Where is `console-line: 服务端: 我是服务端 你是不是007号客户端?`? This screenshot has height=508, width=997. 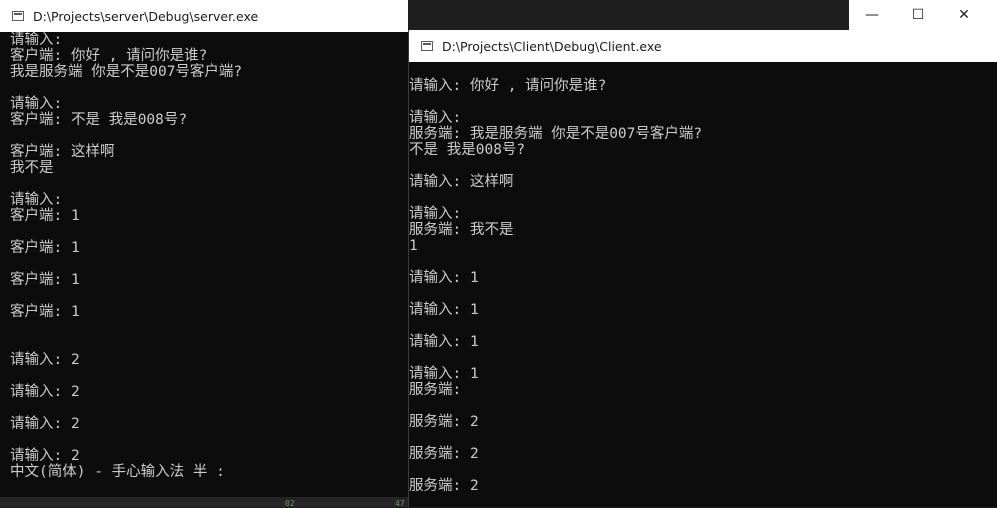 console-line: 服务端: 我是服务端 你是不是007号客户端? is located at coordinates (556, 134).